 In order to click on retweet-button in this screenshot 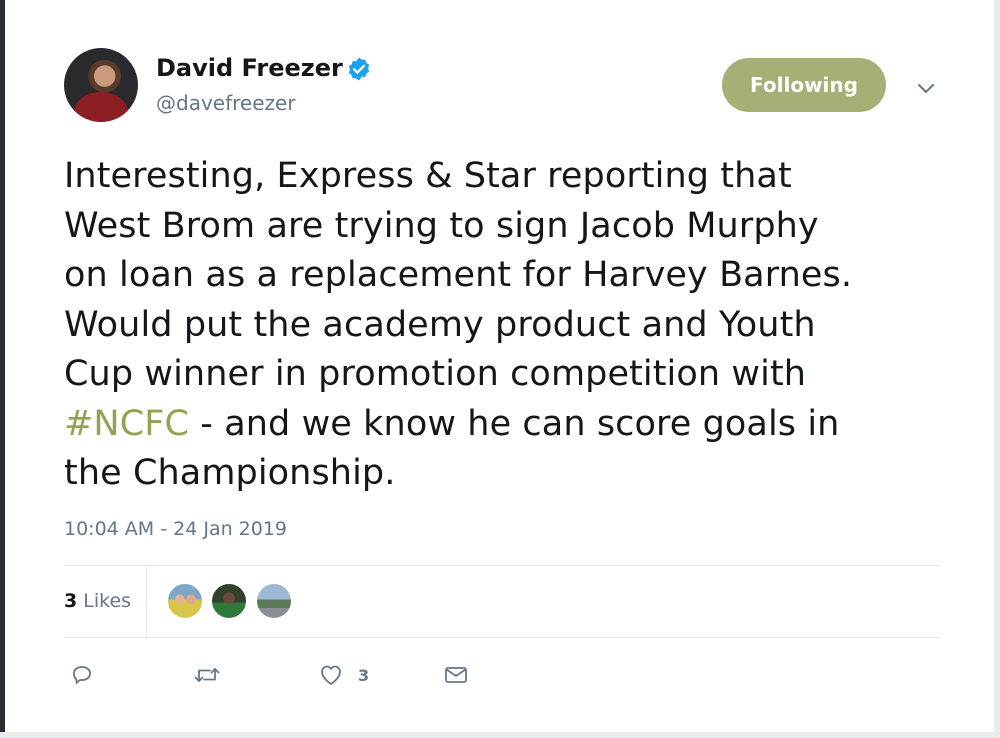, I will do `click(207, 675)`.